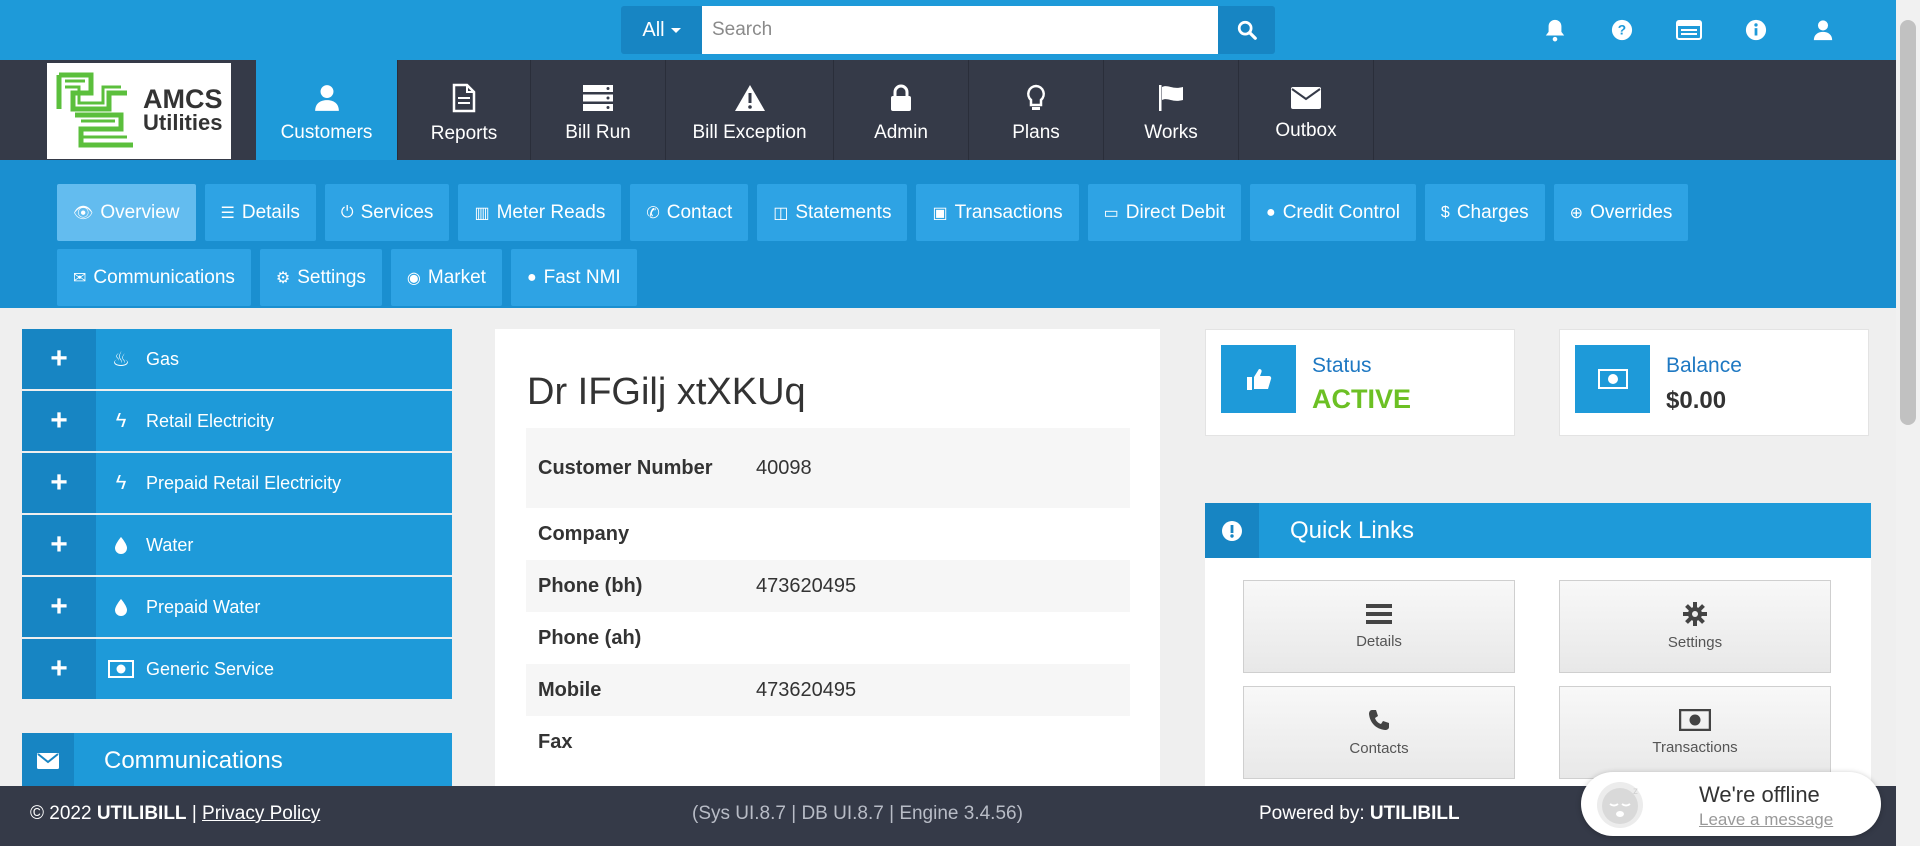  I want to click on notifications-button, so click(1554, 30).